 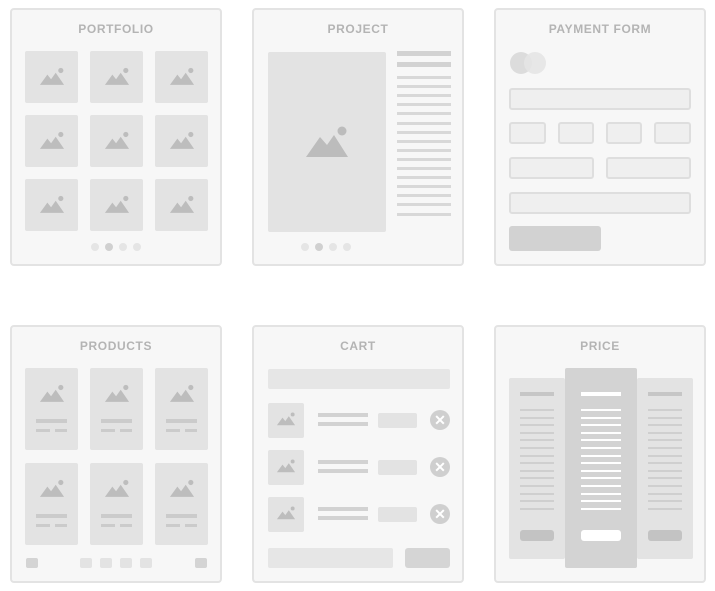 I want to click on card-number-field, so click(x=600, y=99).